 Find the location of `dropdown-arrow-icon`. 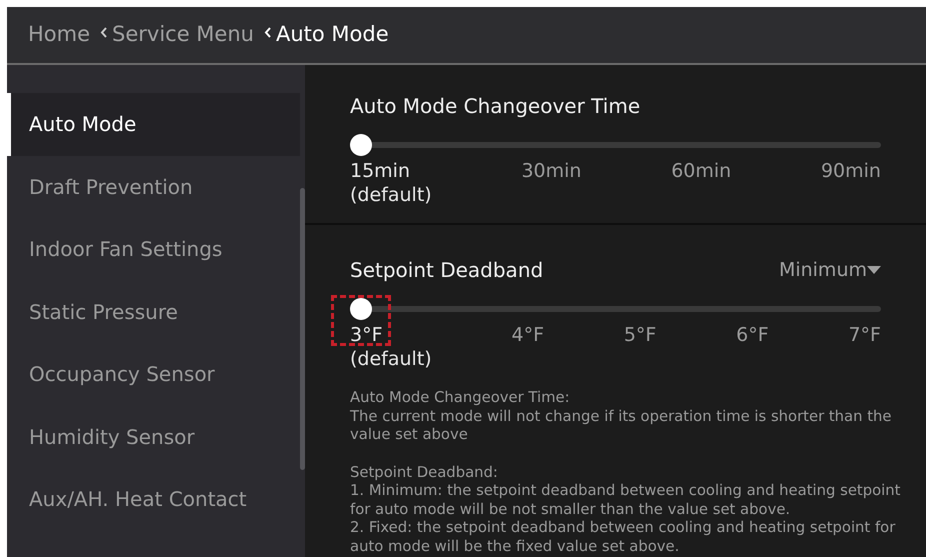

dropdown-arrow-icon is located at coordinates (874, 270).